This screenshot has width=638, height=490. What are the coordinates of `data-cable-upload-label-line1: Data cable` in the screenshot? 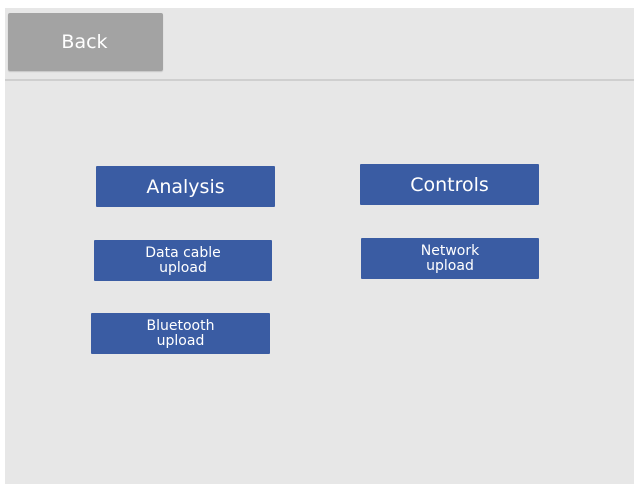 It's located at (183, 252).